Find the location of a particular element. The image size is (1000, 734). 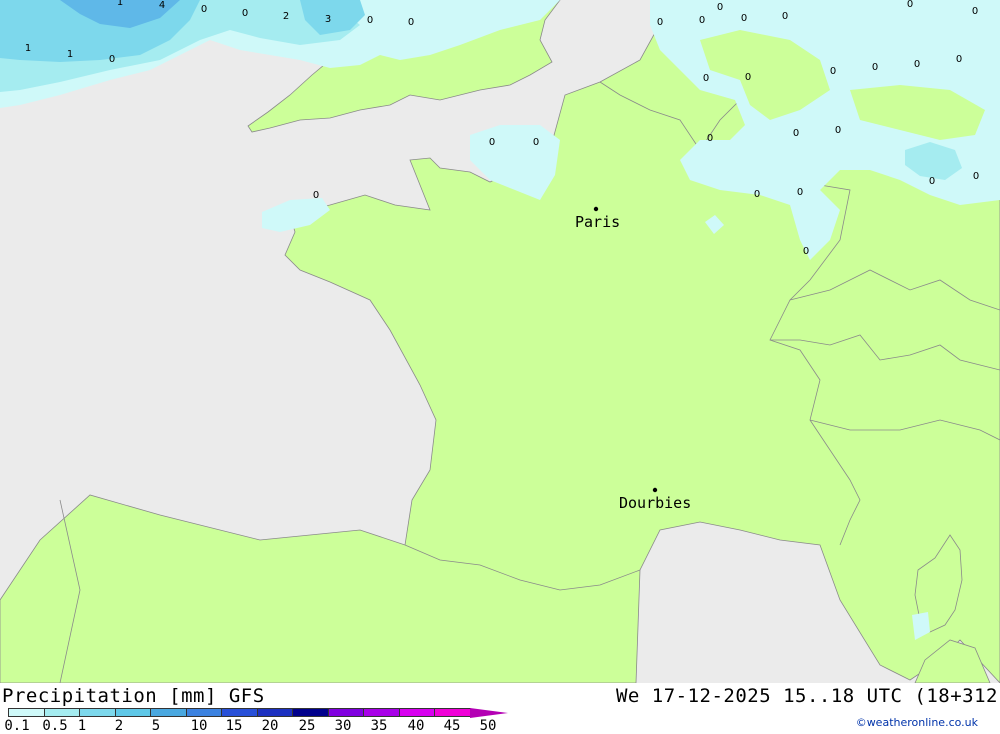

color-scale-arrow is located at coordinates (488, 713).